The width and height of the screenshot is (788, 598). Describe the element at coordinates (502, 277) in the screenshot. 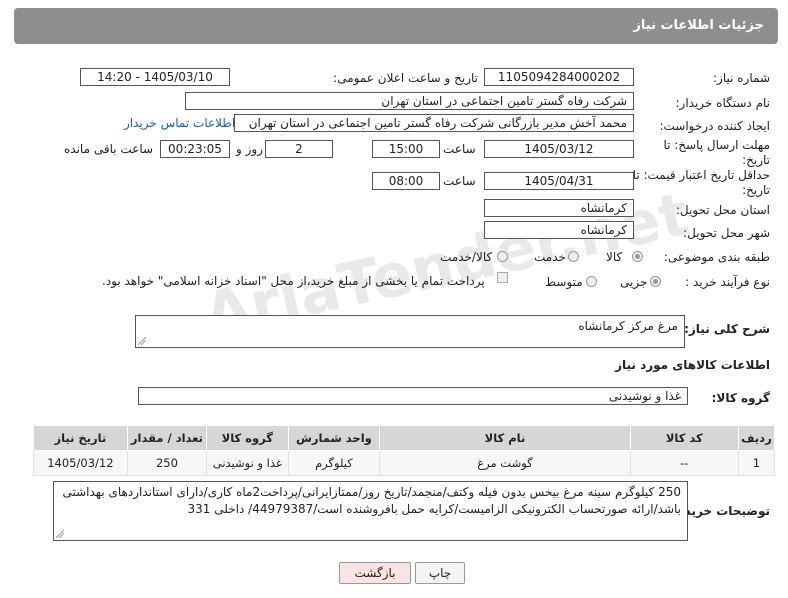

I see `treasury-payment-checkbox` at that location.